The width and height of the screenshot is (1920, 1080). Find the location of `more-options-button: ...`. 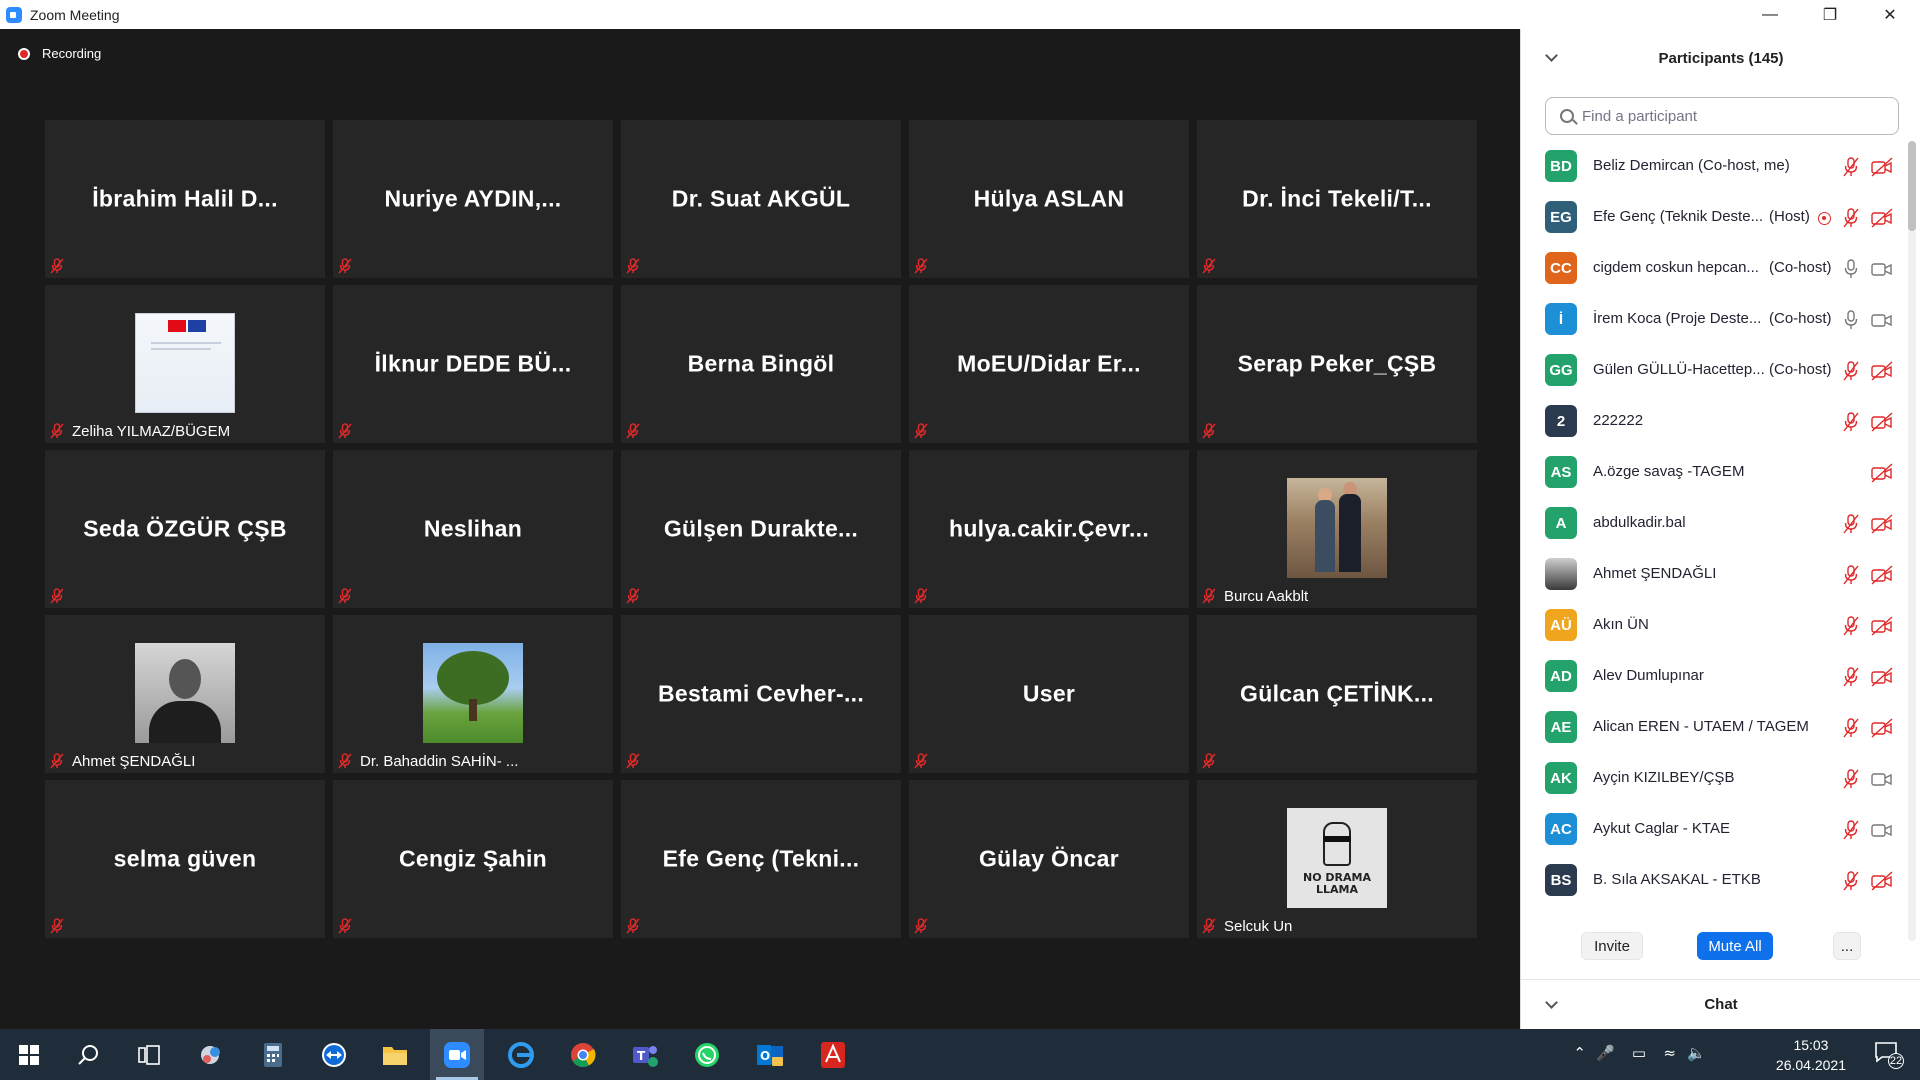

more-options-button: ... is located at coordinates (1847, 946).